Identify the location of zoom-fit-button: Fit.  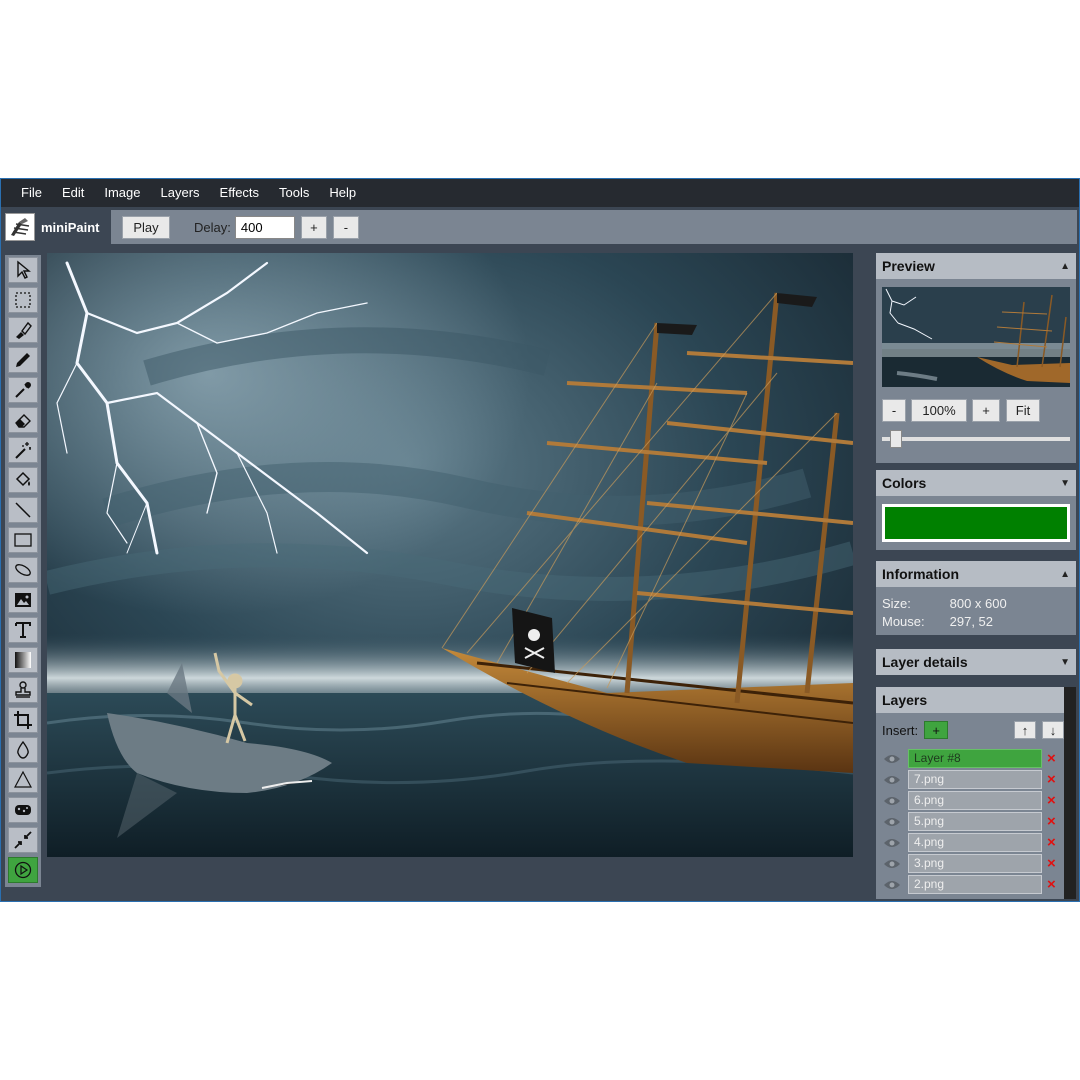
(1023, 410).